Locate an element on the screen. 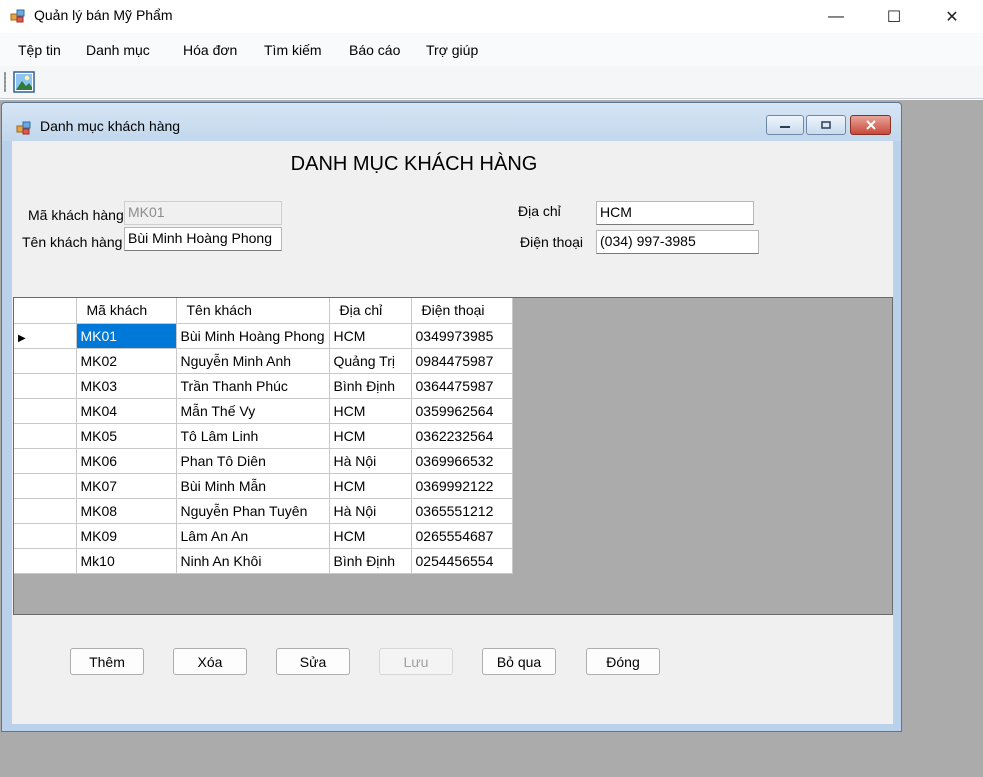  cell-ten-khach: Mẫn Thế Vy is located at coordinates (253, 411).